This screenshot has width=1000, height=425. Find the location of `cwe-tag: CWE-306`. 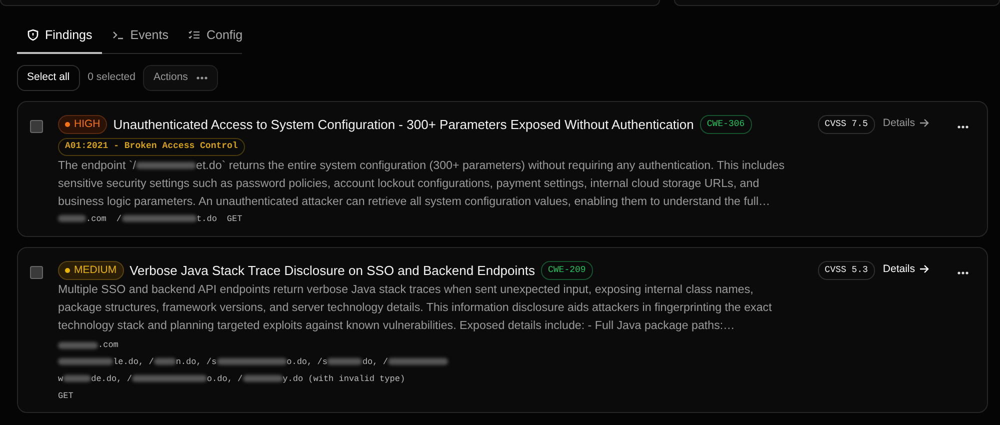

cwe-tag: CWE-306 is located at coordinates (726, 124).